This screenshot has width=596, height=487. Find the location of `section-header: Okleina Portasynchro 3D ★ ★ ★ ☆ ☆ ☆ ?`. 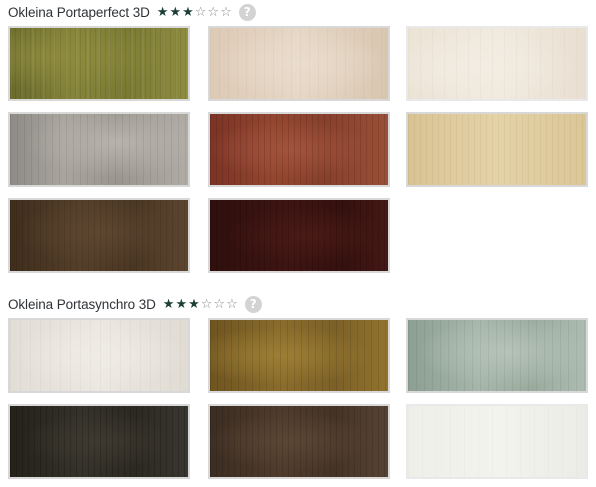

section-header: Okleina Portasynchro 3D ★ ★ ★ ☆ ☆ ☆ ? is located at coordinates (135, 304).